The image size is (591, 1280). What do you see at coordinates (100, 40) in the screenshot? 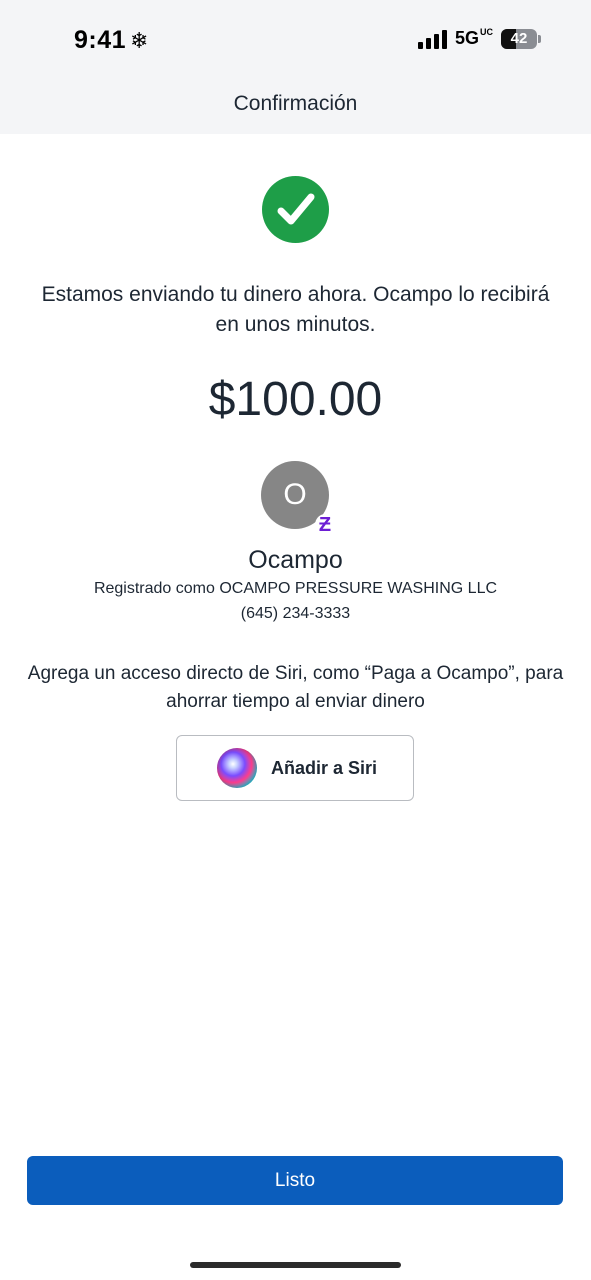
I see `clock-time: 9:41` at bounding box center [100, 40].